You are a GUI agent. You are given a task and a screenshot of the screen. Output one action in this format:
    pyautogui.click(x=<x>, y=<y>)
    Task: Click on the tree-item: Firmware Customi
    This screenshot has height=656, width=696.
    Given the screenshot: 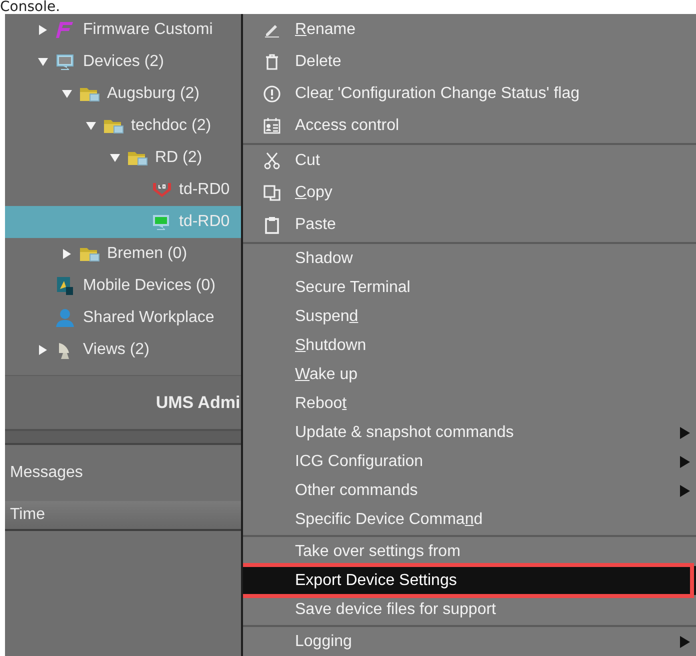 What is the action you would take?
    pyautogui.click(x=123, y=30)
    